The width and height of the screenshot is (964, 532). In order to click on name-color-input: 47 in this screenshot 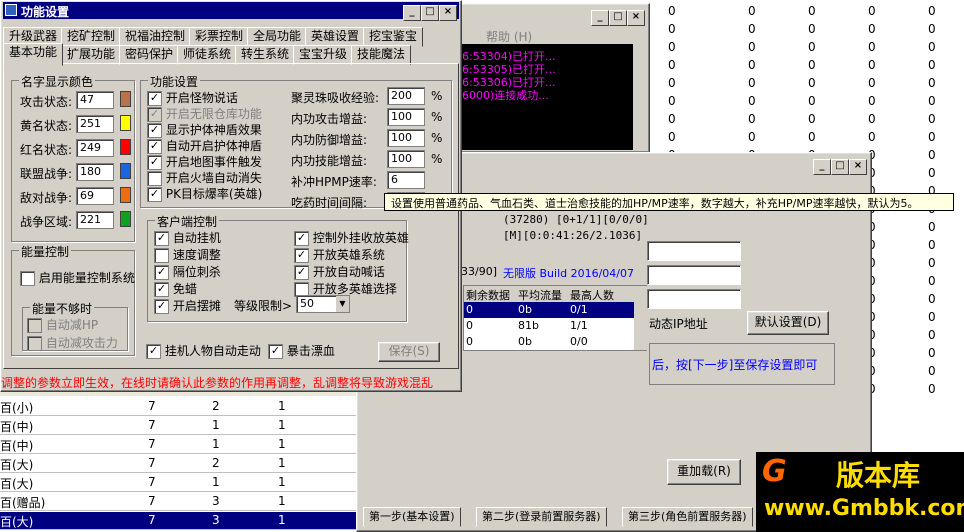, I will do `click(95, 100)`.